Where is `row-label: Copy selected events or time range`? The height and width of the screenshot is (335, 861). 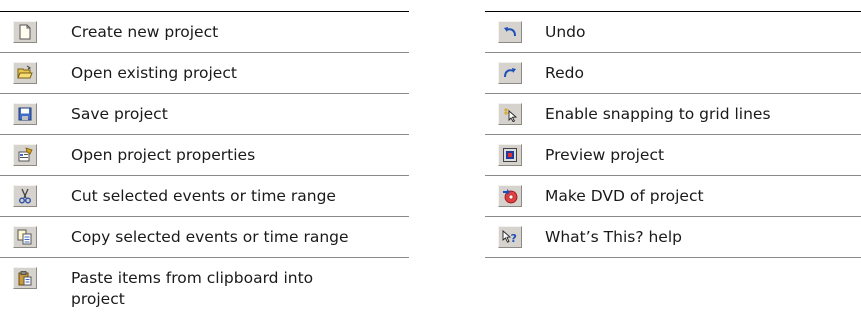 row-label: Copy selected events or time range is located at coordinates (210, 237).